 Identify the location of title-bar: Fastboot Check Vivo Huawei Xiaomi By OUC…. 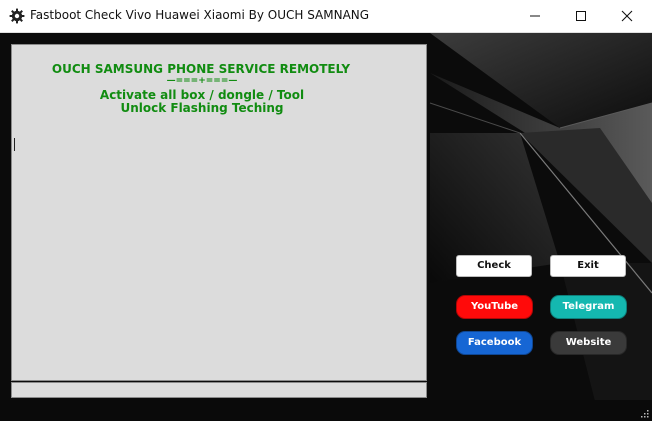
(326, 16).